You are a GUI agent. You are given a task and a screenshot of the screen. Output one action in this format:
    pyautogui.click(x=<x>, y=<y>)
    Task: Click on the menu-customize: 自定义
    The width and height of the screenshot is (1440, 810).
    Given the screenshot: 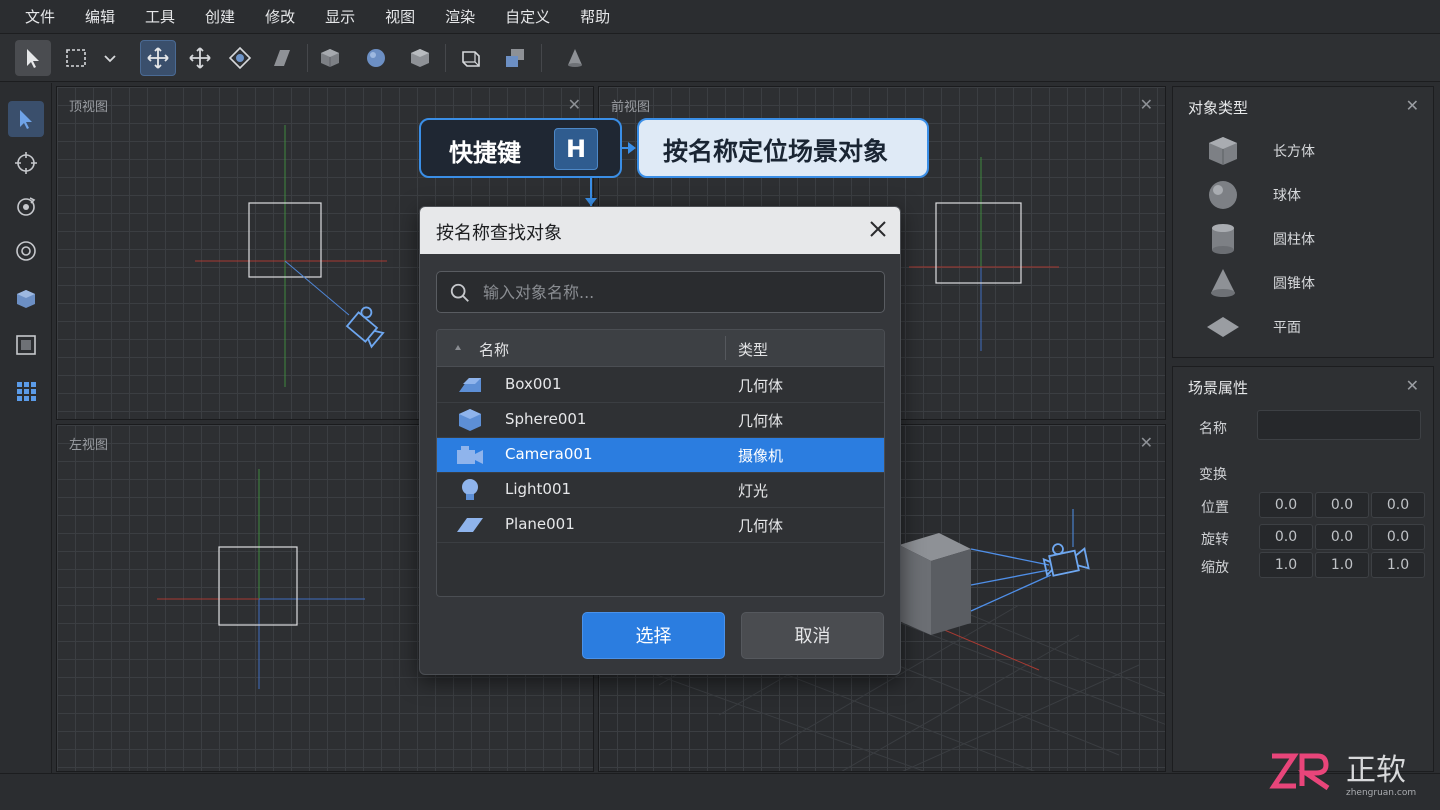 What is the action you would take?
    pyautogui.click(x=527, y=17)
    